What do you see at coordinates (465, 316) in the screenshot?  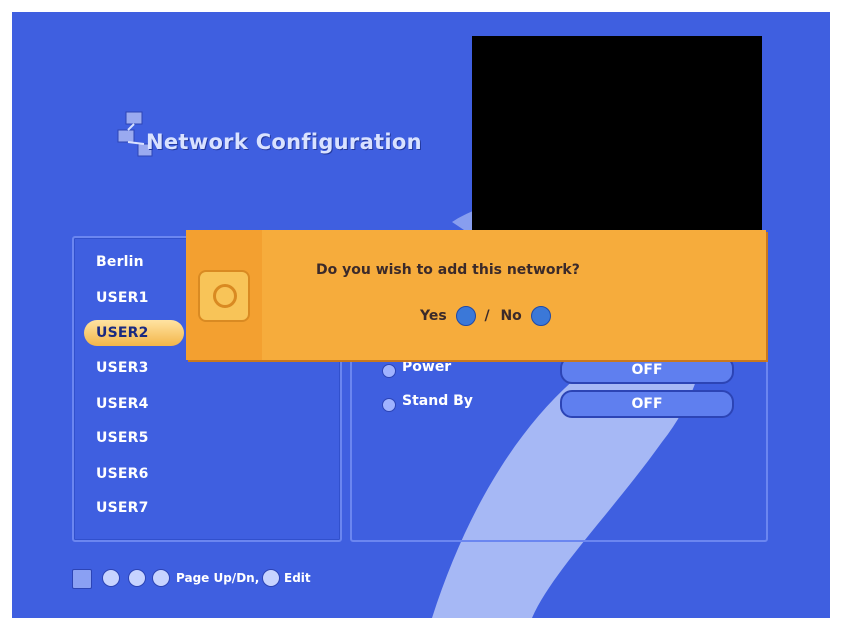 I see `ok-button-icon` at bounding box center [465, 316].